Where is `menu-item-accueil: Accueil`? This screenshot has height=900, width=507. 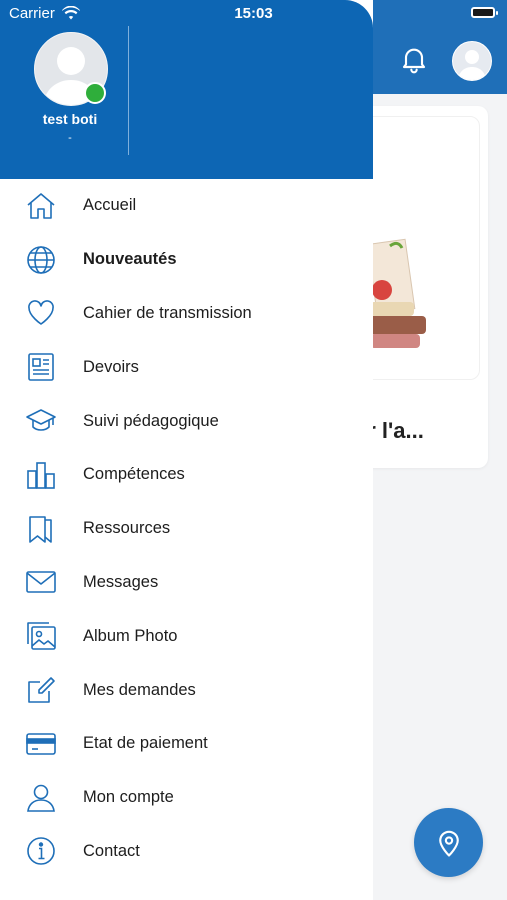 menu-item-accueil: Accueil is located at coordinates (186, 206).